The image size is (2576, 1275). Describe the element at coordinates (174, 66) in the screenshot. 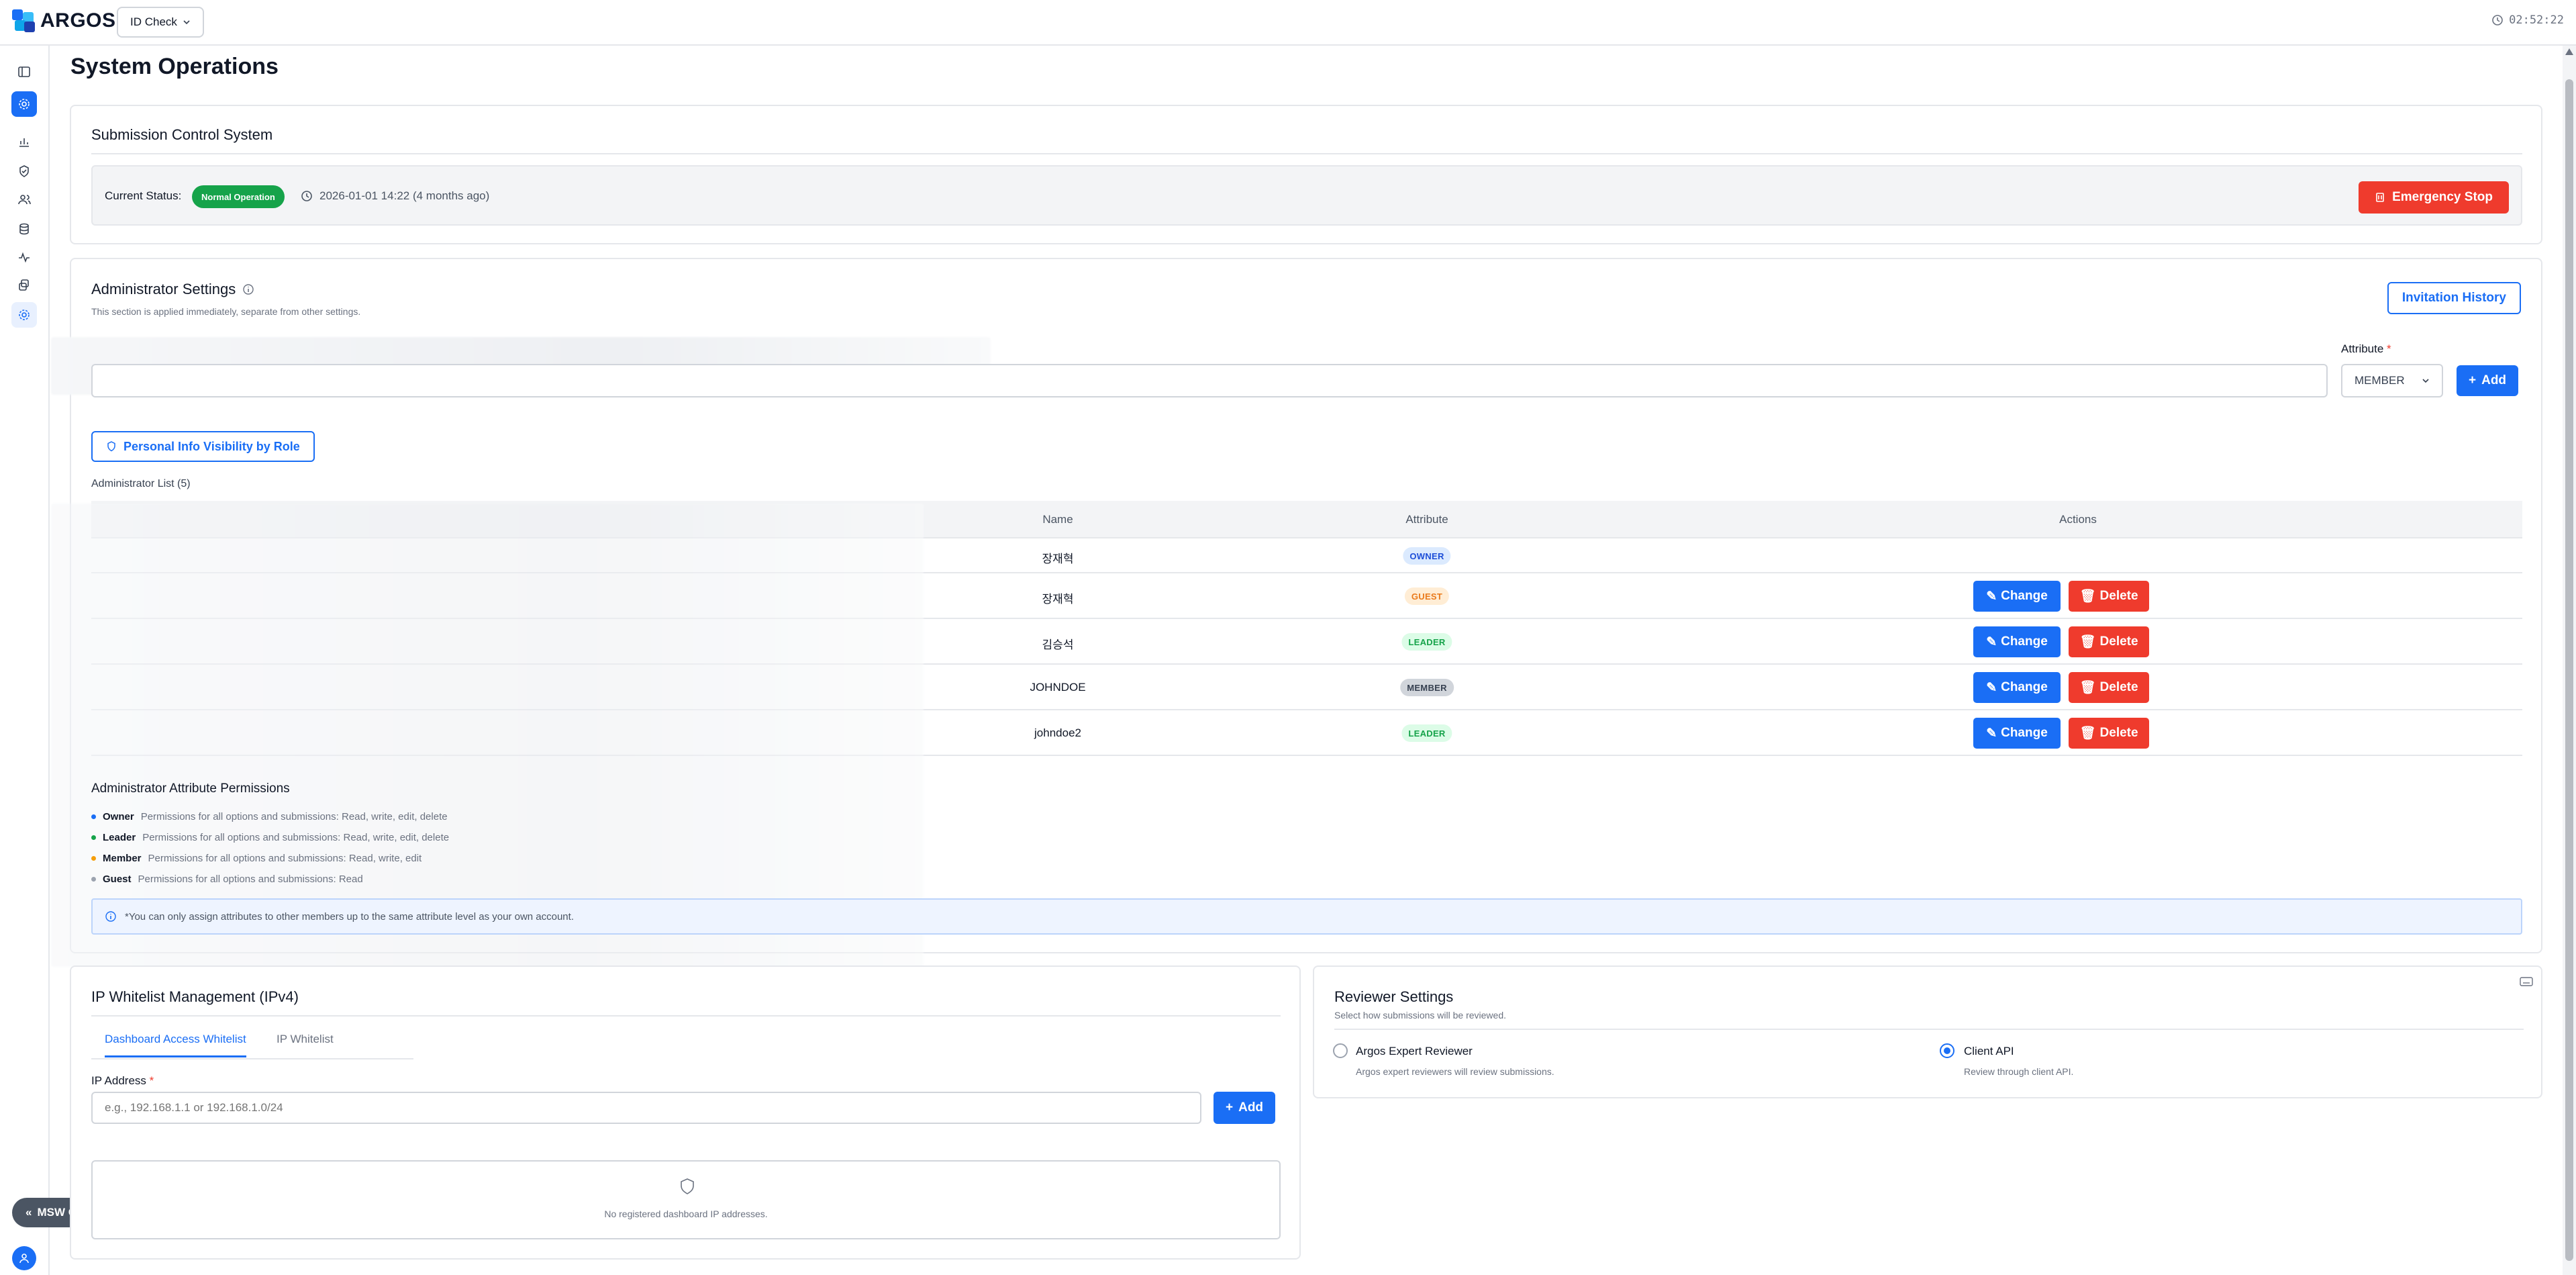

I see `page-title: System Operations` at that location.